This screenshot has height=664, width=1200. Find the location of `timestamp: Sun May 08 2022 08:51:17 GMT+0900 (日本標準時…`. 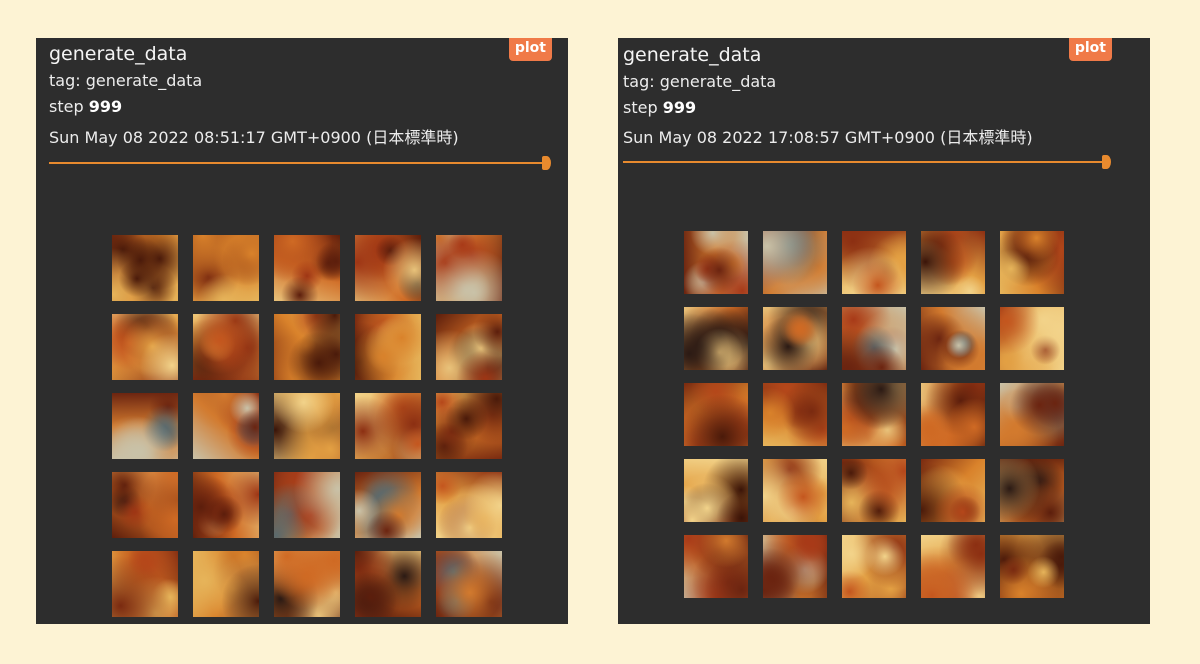

timestamp: Sun May 08 2022 08:51:17 GMT+0900 (日本標準時… is located at coordinates (254, 137).